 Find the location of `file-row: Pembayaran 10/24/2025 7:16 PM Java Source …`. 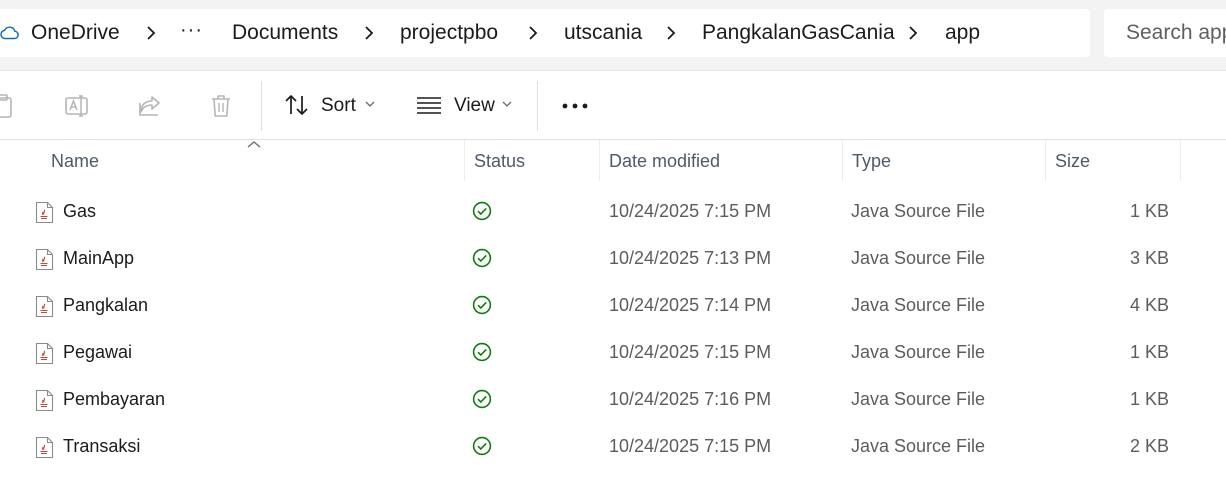

file-row: Pembayaran 10/24/2025 7:16 PM Java Source … is located at coordinates (613, 400).